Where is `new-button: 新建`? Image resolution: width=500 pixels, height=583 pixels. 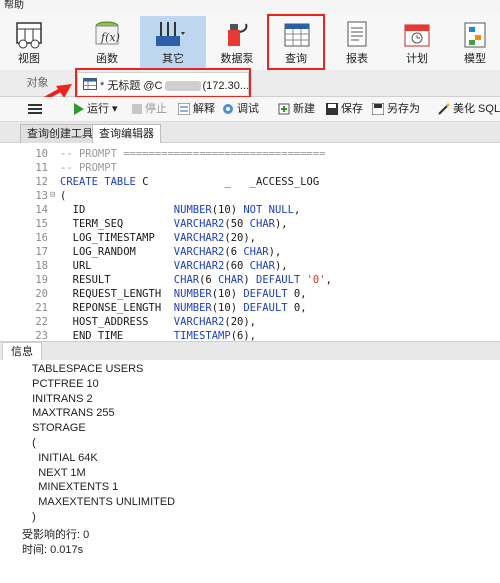
new-button: 新建 is located at coordinates (296, 109).